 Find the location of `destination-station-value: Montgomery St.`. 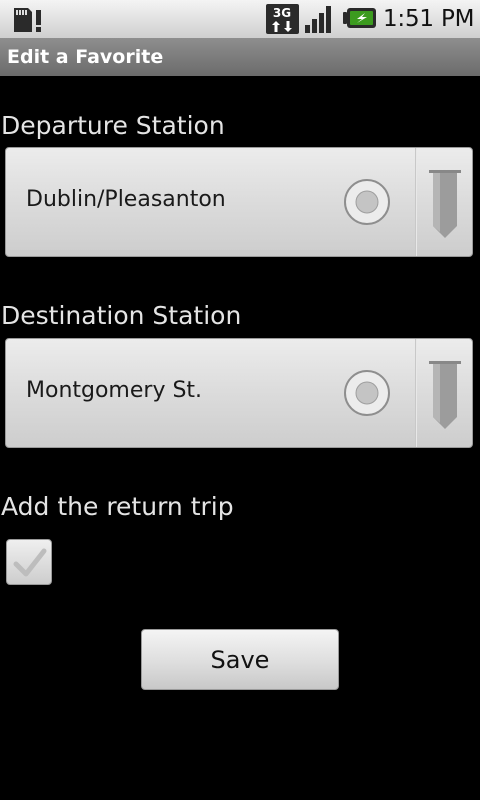

destination-station-value: Montgomery St. is located at coordinates (114, 390).